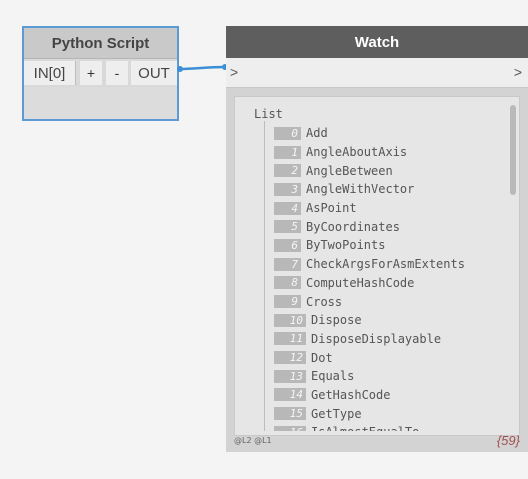 This screenshot has height=479, width=528. I want to click on list-item-value: Dot, so click(322, 357).